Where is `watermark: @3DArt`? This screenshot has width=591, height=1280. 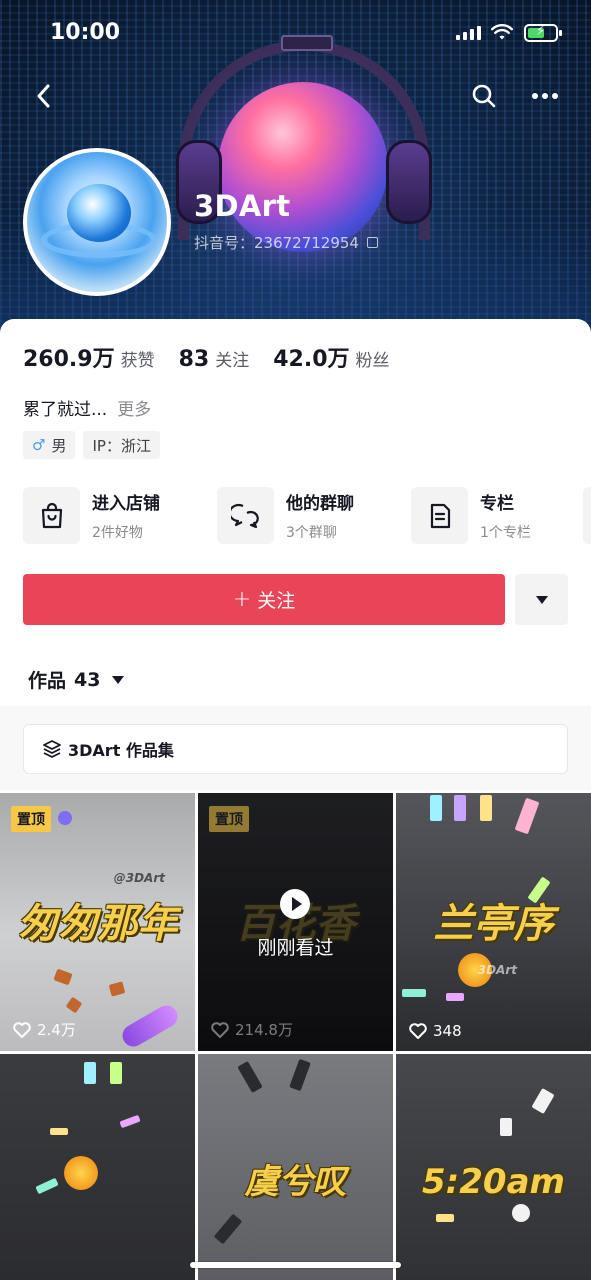
watermark: @3DArt is located at coordinates (139, 878).